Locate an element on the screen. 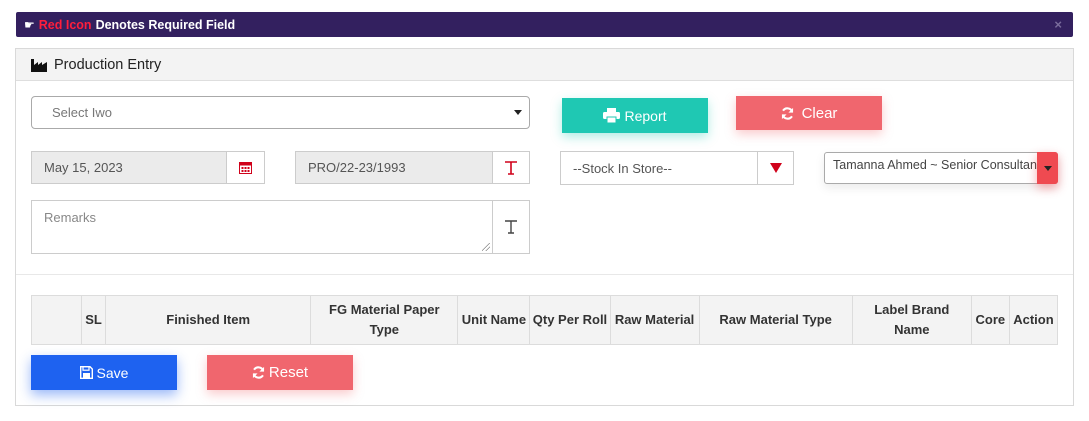  reset-button: Reset is located at coordinates (280, 372).